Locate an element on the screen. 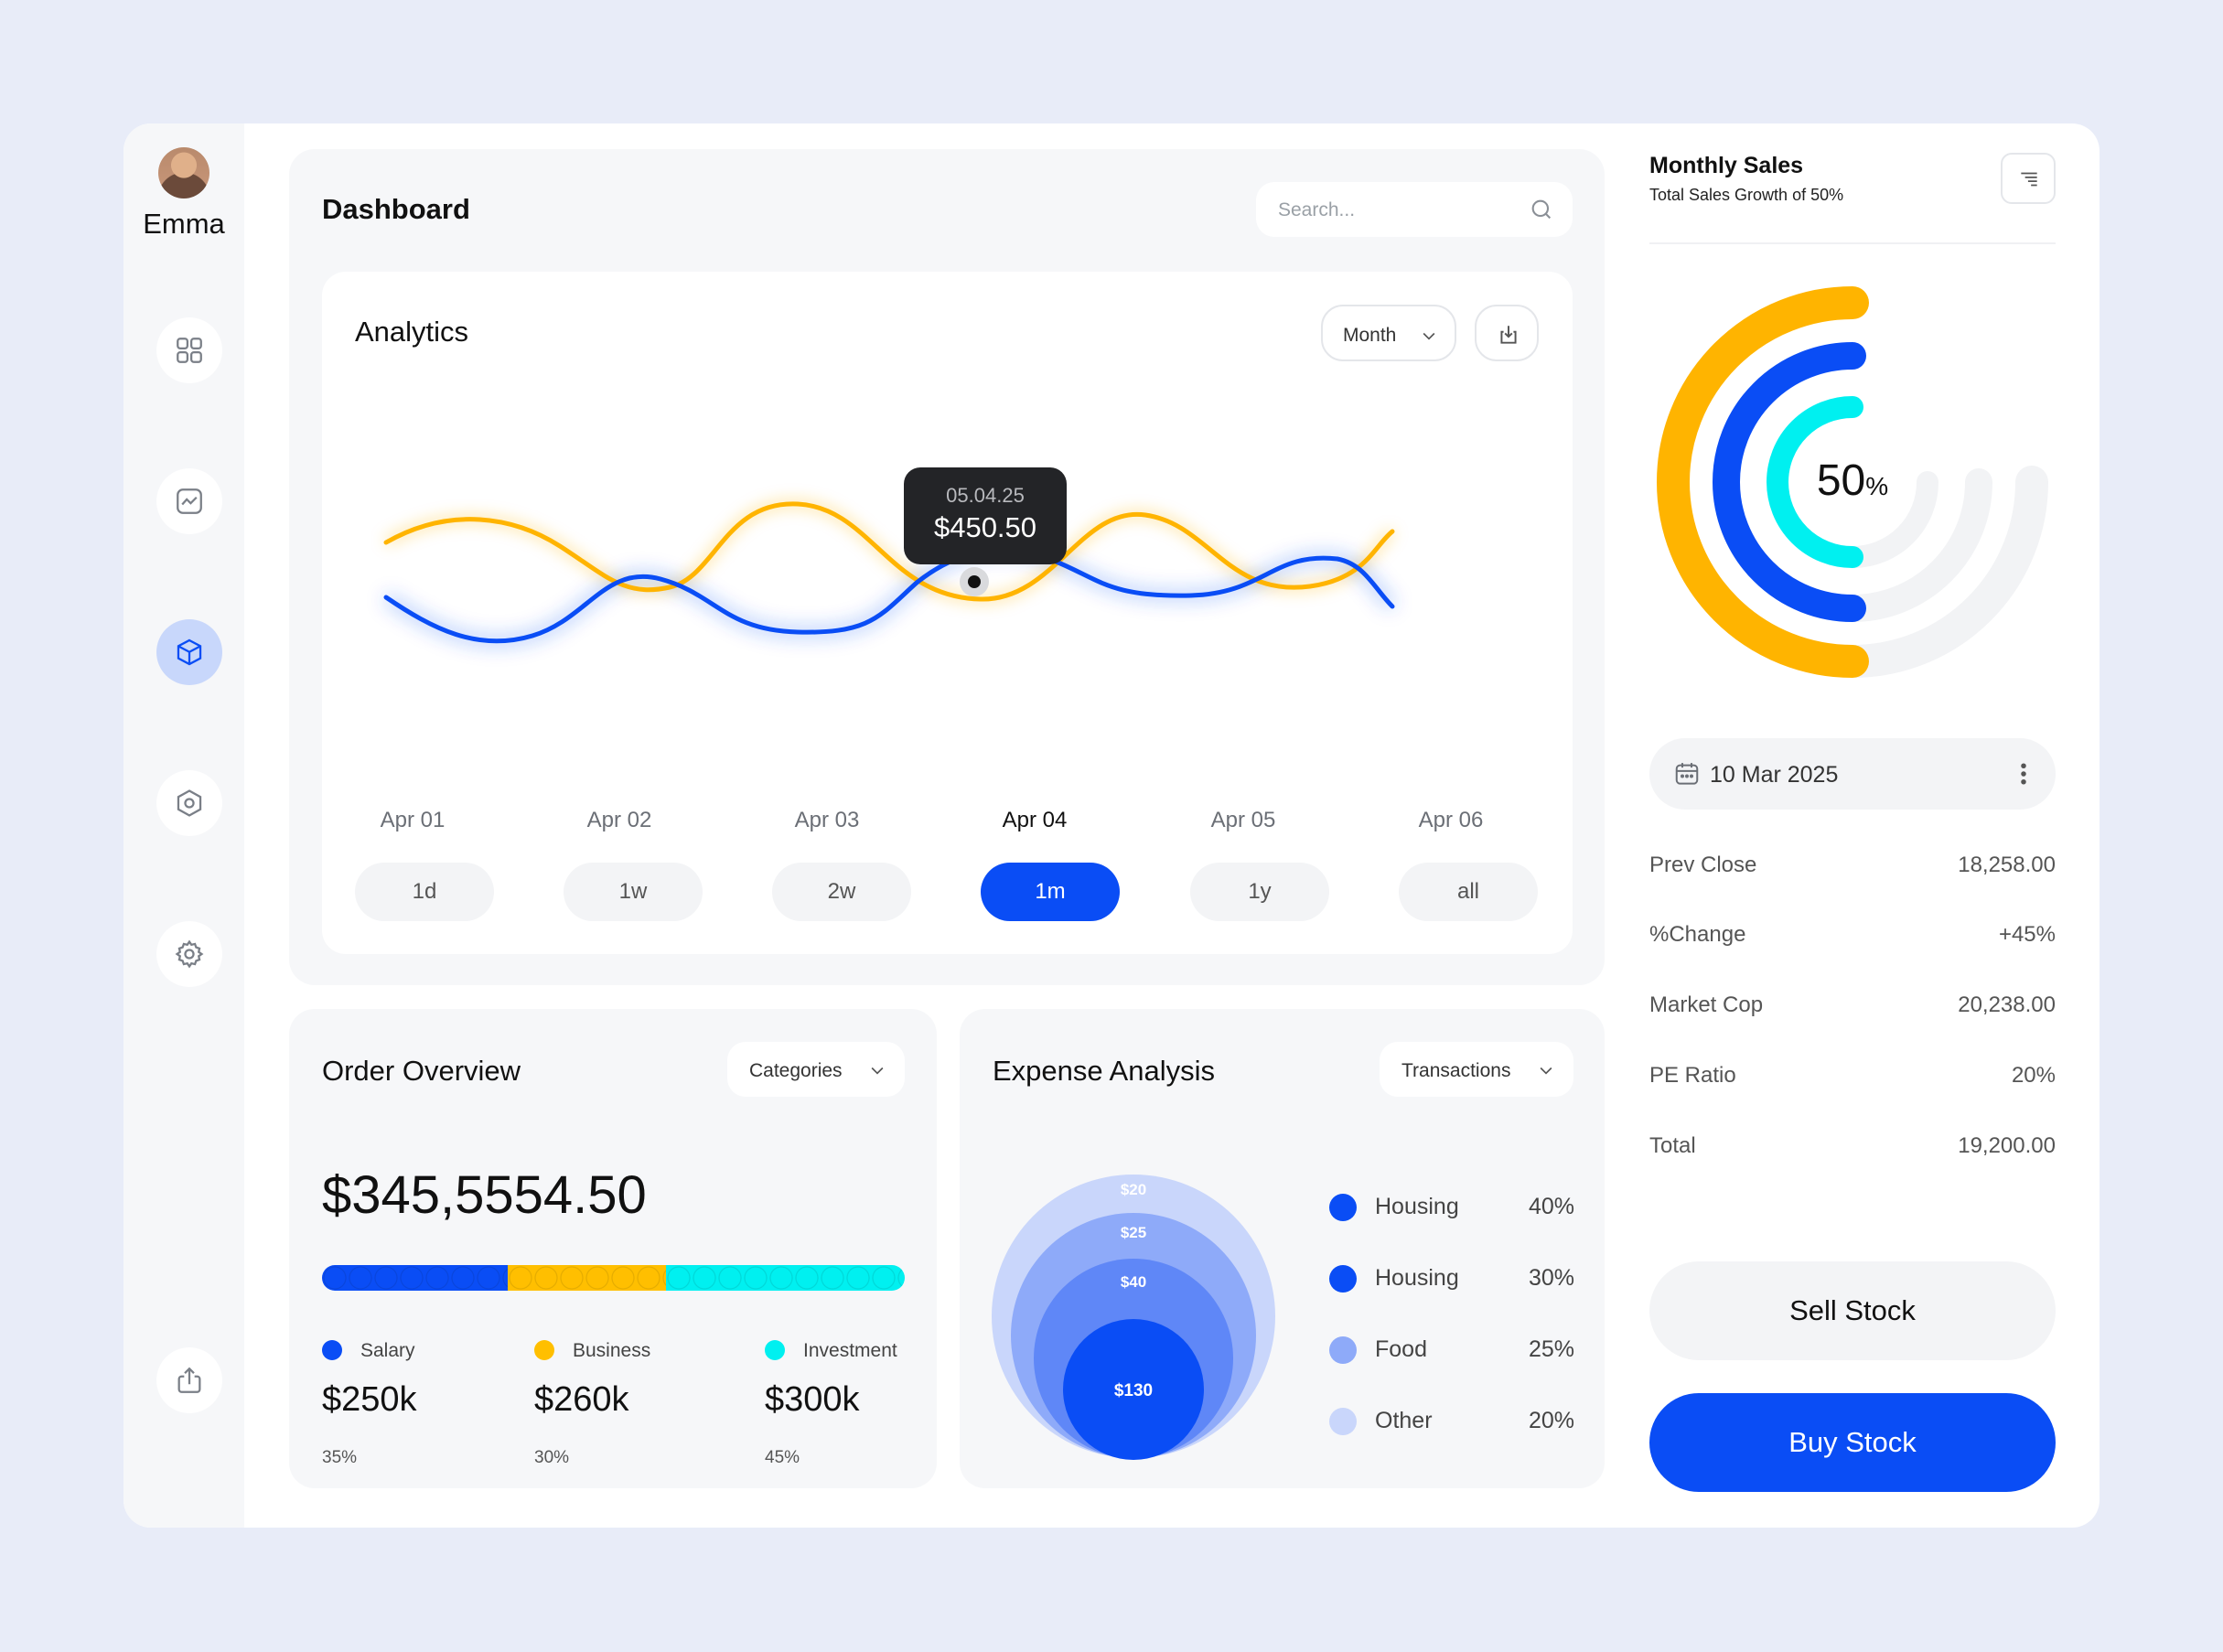  menu-icon is located at coordinates (2029, 179).